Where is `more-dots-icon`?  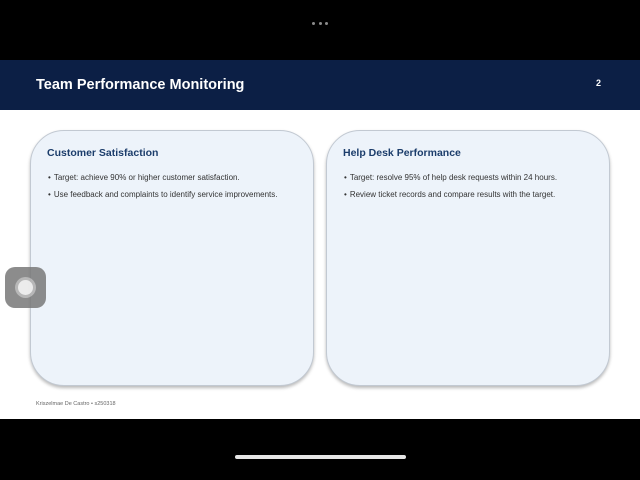 more-dots-icon is located at coordinates (320, 23).